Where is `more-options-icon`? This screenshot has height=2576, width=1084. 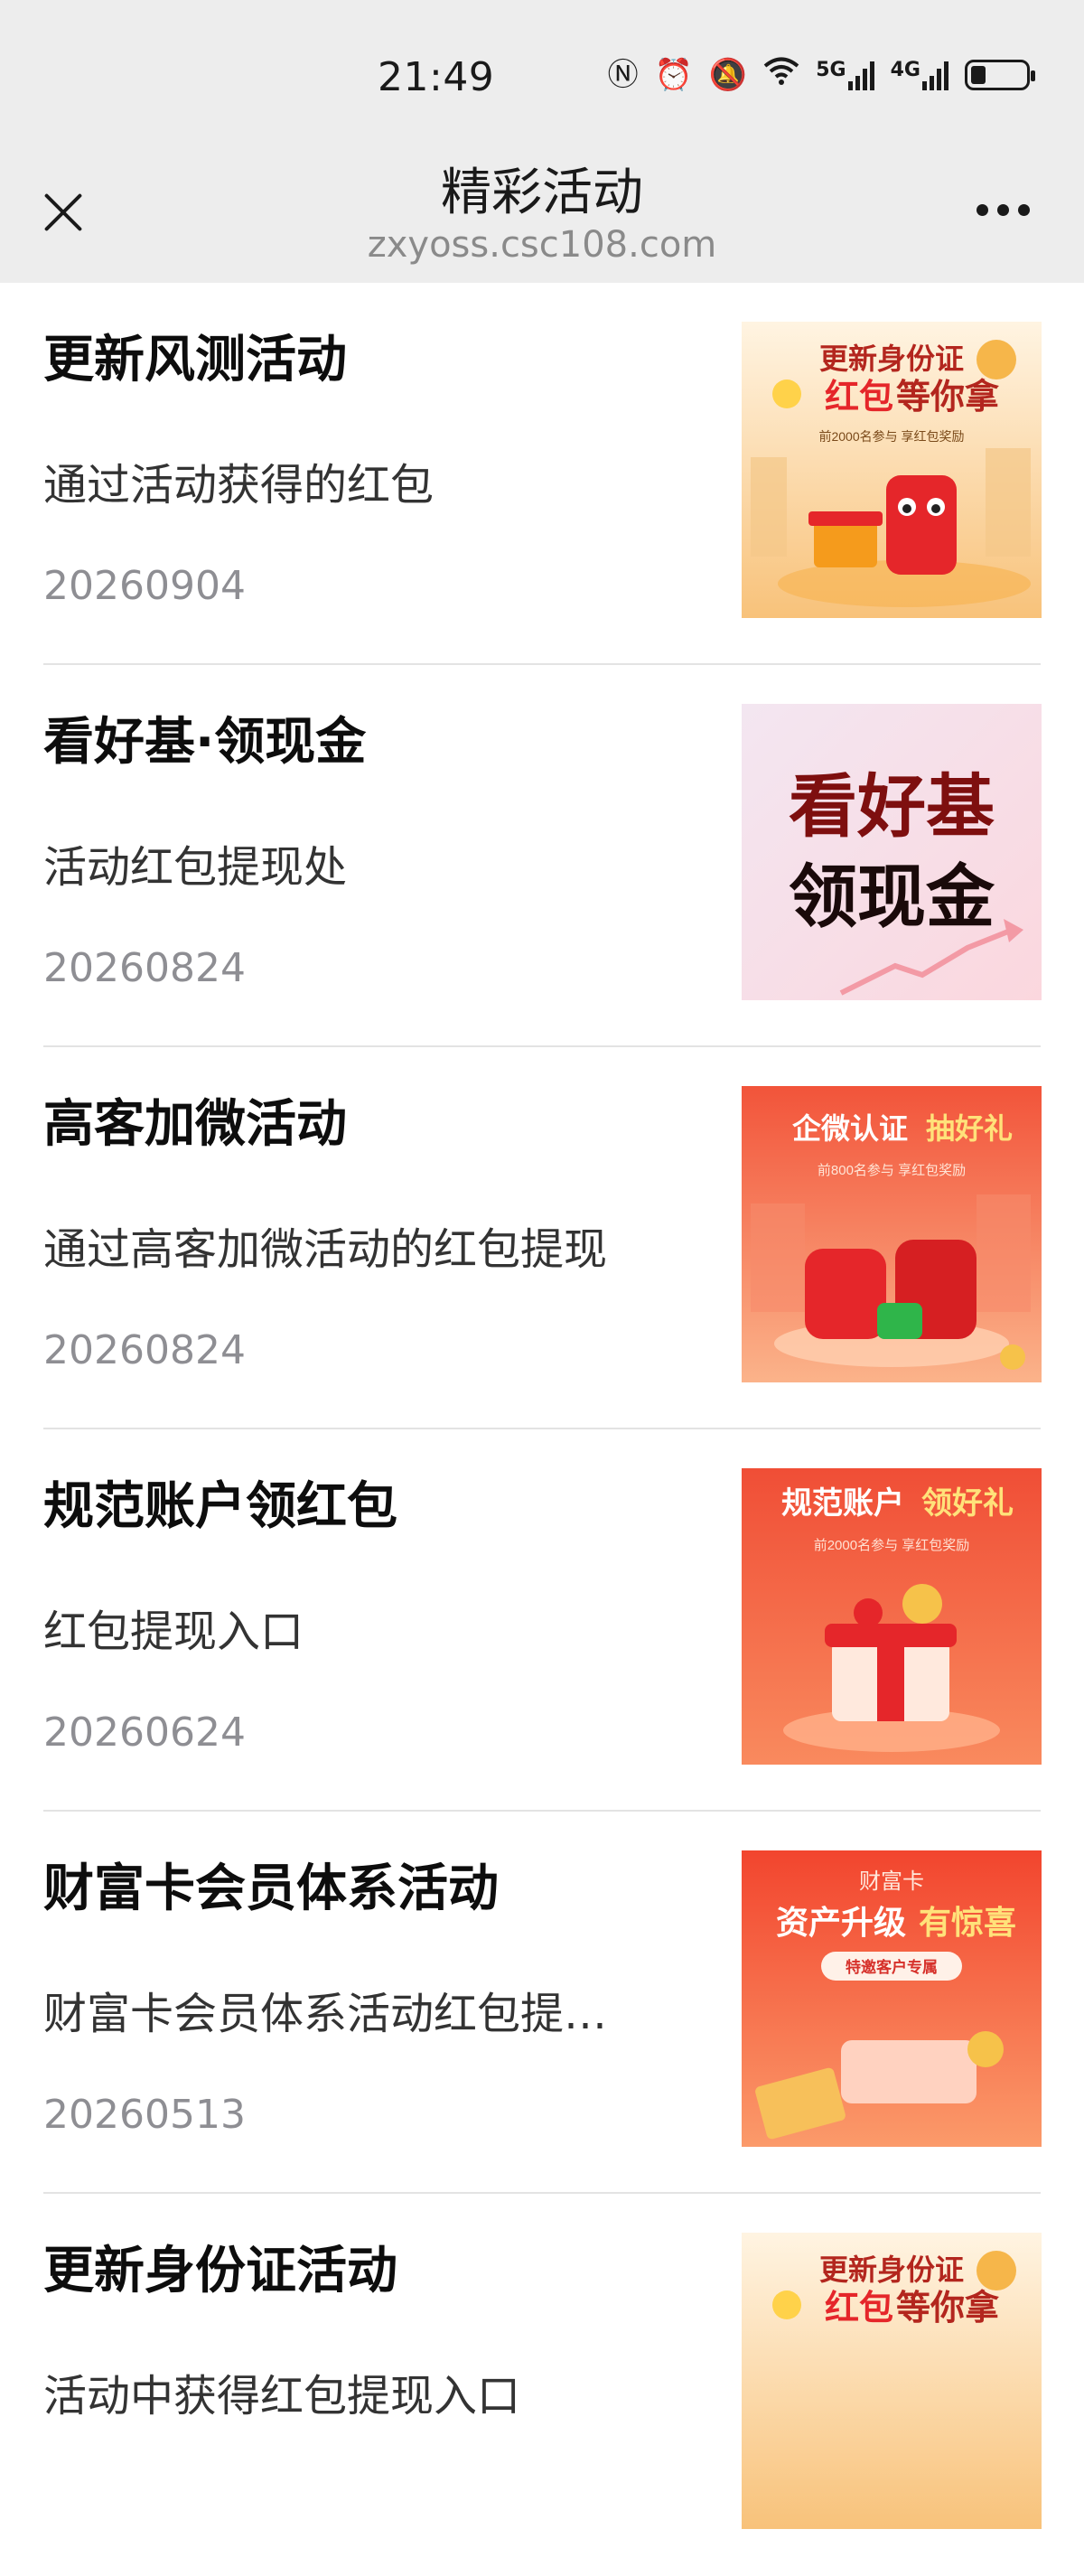 more-options-icon is located at coordinates (1004, 210).